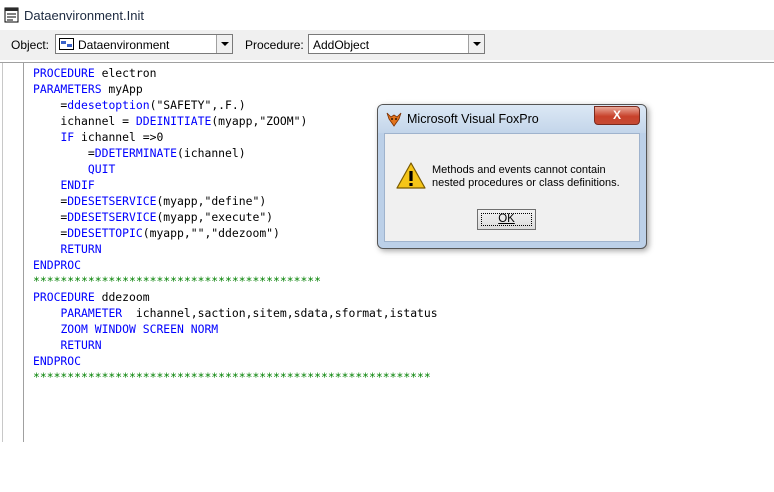  I want to click on procedure-label: Procedure:, so click(274, 45).